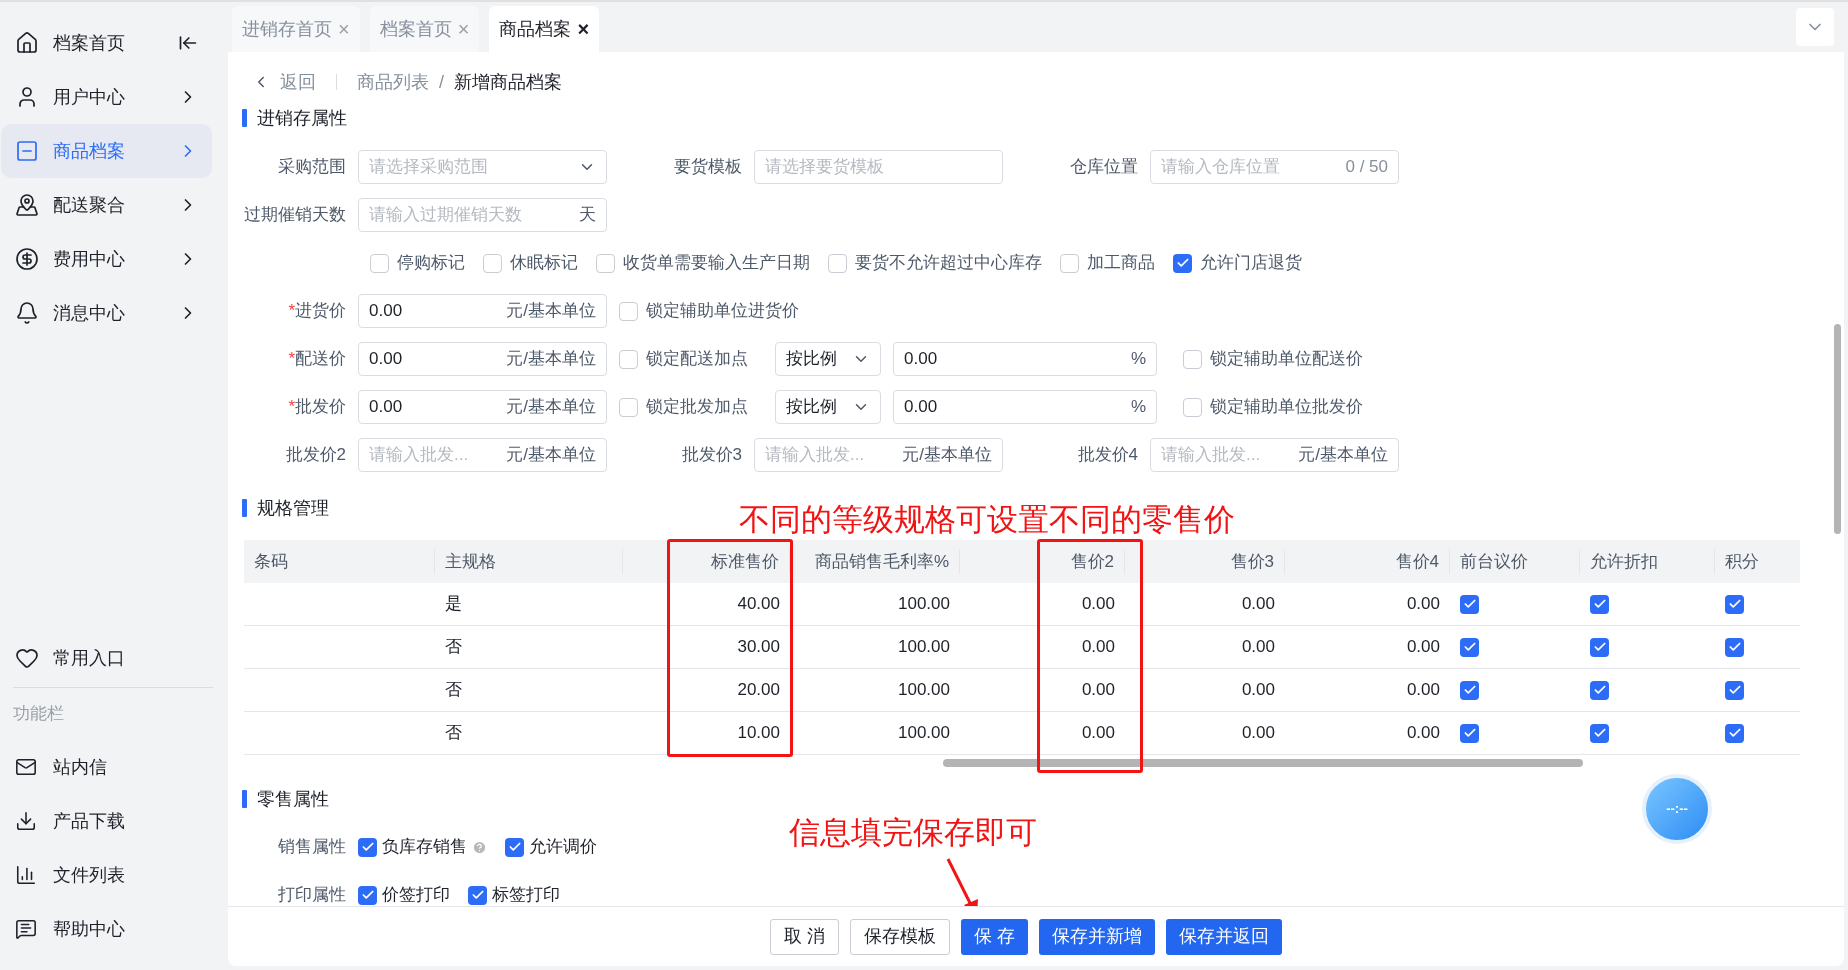  Describe the element at coordinates (987, 519) in the screenshot. I see `annotation-text: 不同的等级规格可设置不同的零售价` at that location.